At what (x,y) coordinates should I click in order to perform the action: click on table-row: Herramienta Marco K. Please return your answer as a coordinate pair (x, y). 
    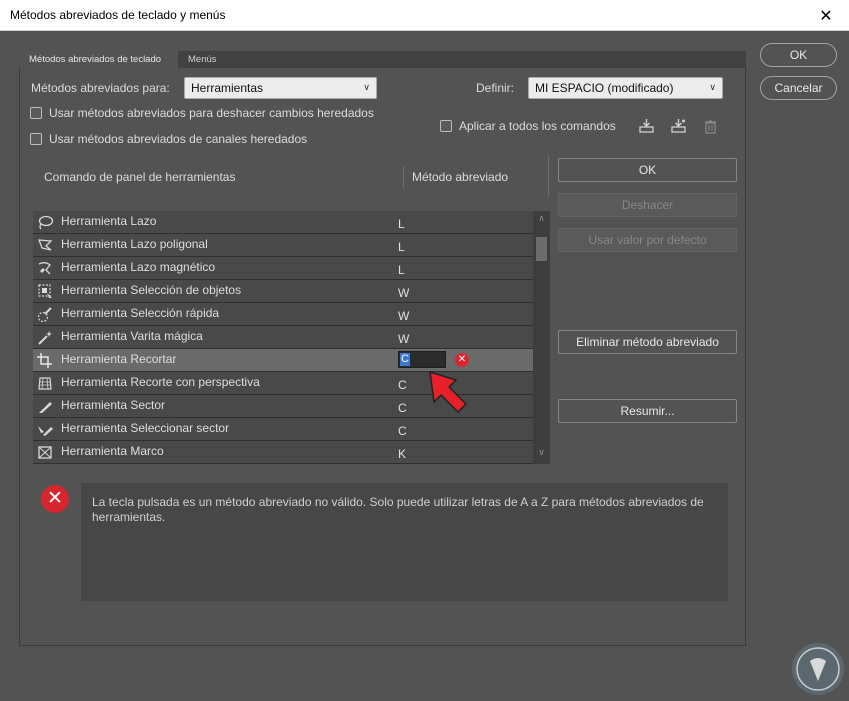
    Looking at the image, I should click on (283, 452).